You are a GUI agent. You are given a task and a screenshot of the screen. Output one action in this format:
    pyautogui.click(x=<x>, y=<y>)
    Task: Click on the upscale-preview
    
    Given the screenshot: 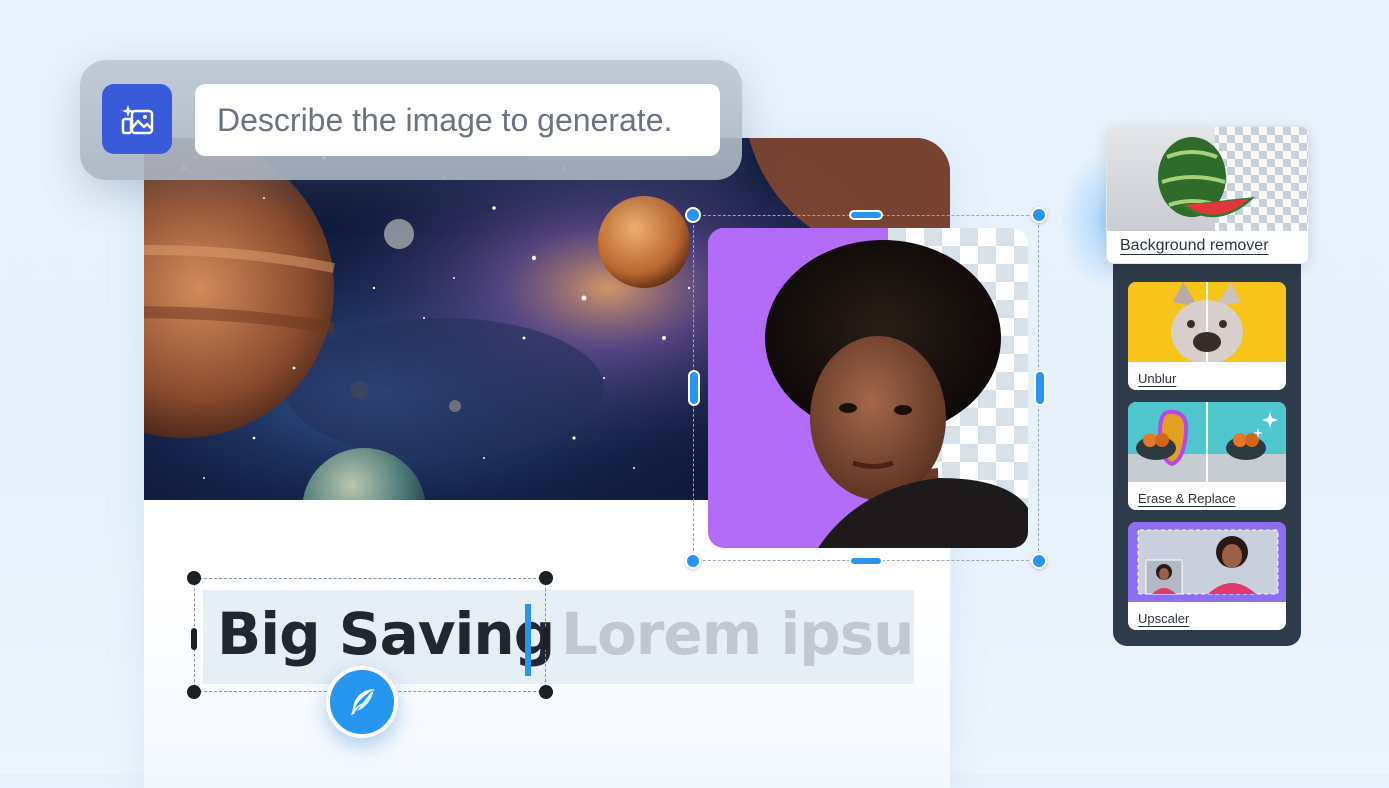 What is the action you would take?
    pyautogui.click(x=1207, y=562)
    